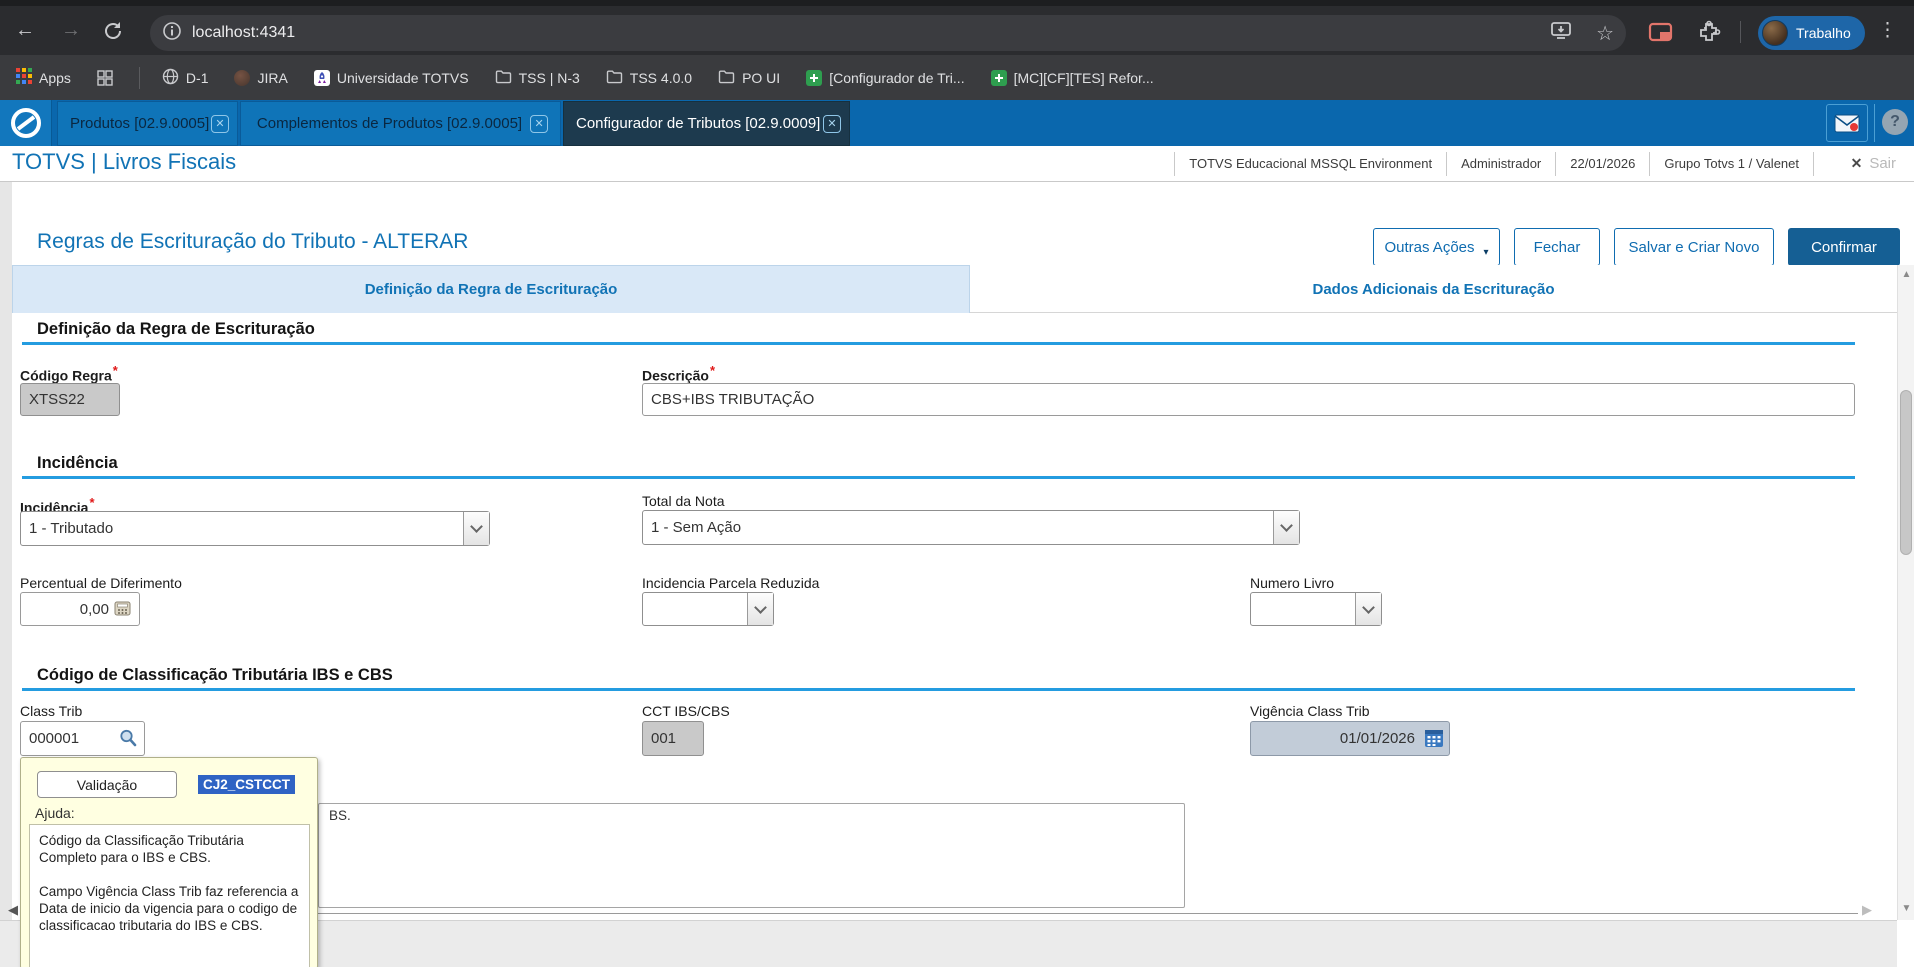 The width and height of the screenshot is (1914, 967). What do you see at coordinates (1350, 738) in the screenshot?
I see `vigencia-class-trib-input` at bounding box center [1350, 738].